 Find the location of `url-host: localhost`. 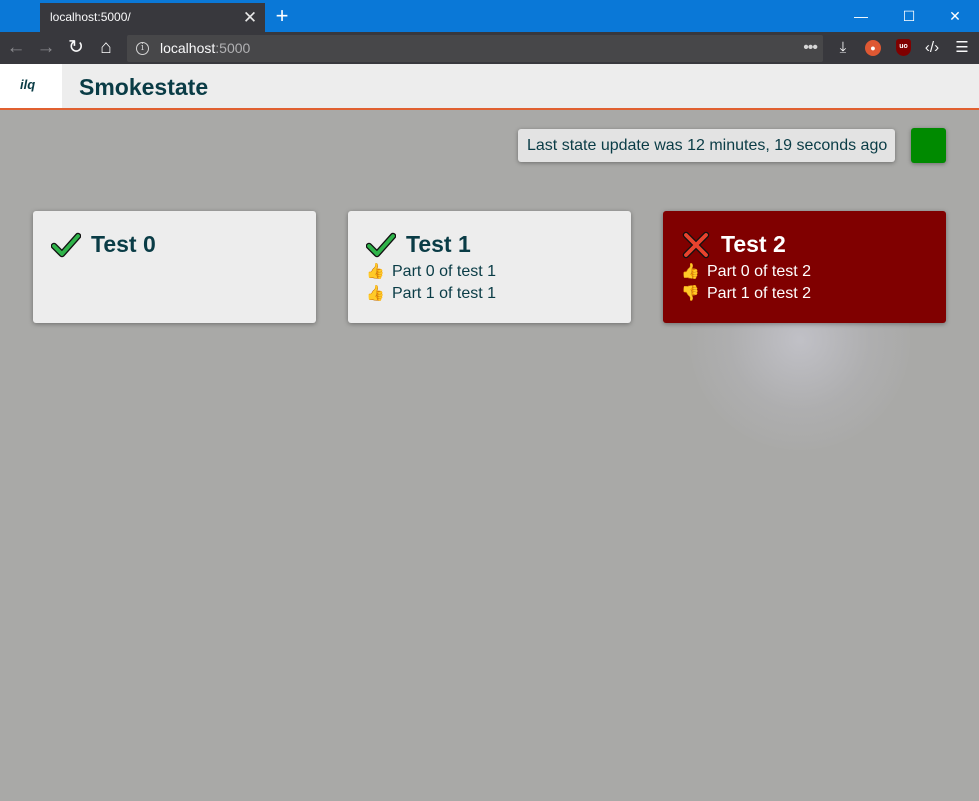

url-host: localhost is located at coordinates (188, 48).